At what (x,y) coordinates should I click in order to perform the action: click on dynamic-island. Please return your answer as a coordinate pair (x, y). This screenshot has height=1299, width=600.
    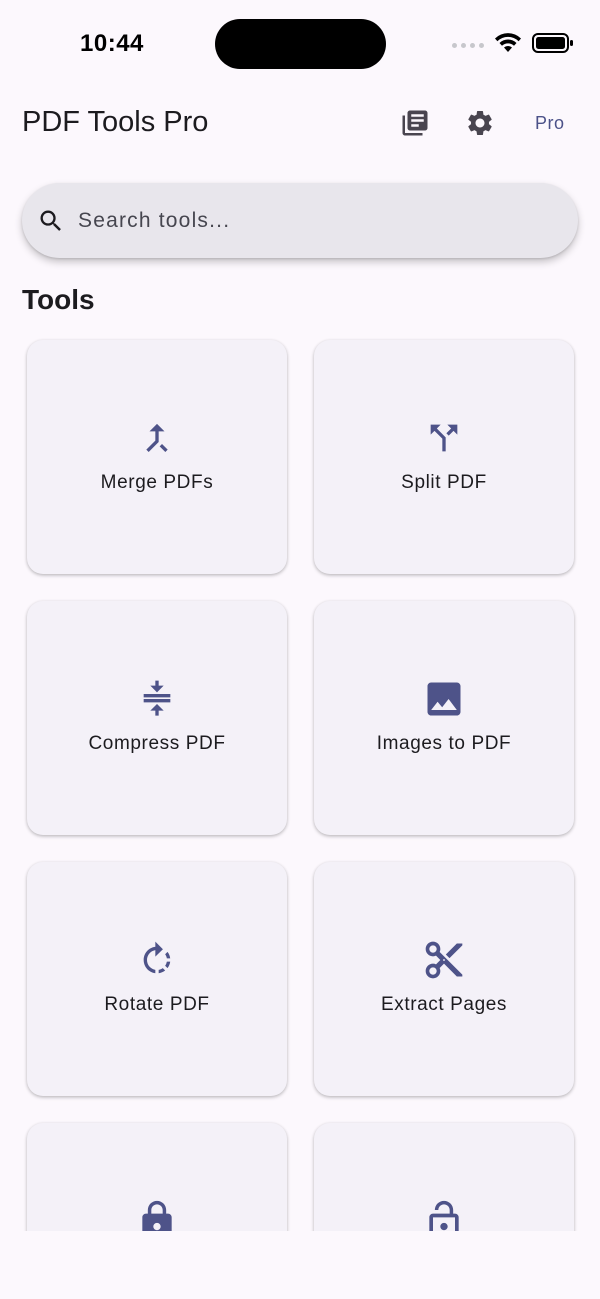
    Looking at the image, I should click on (300, 44).